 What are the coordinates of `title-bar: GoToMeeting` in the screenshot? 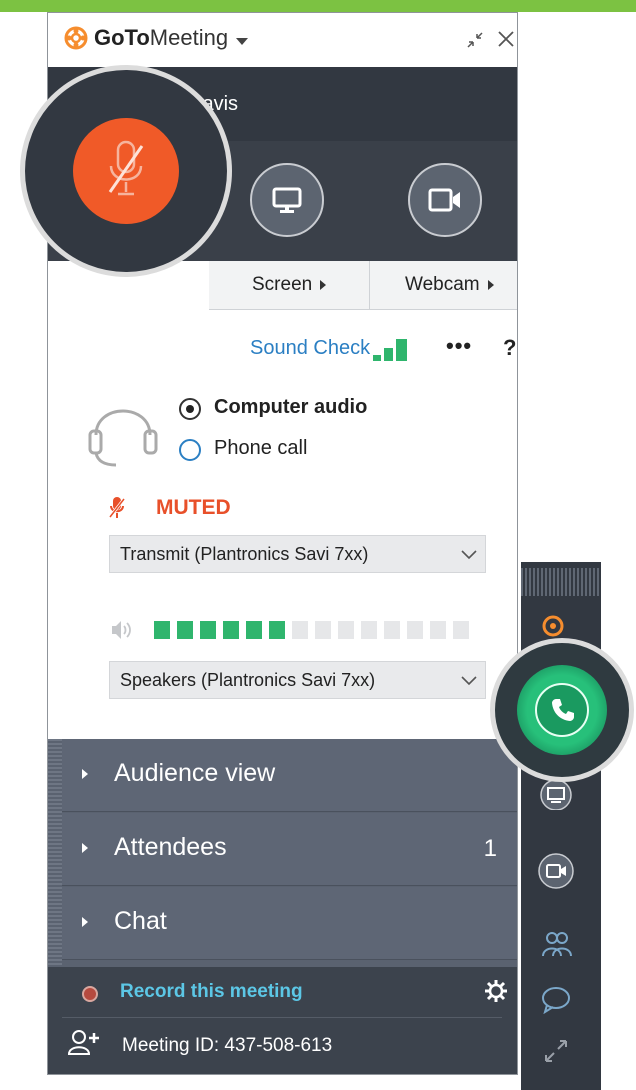 It's located at (282, 40).